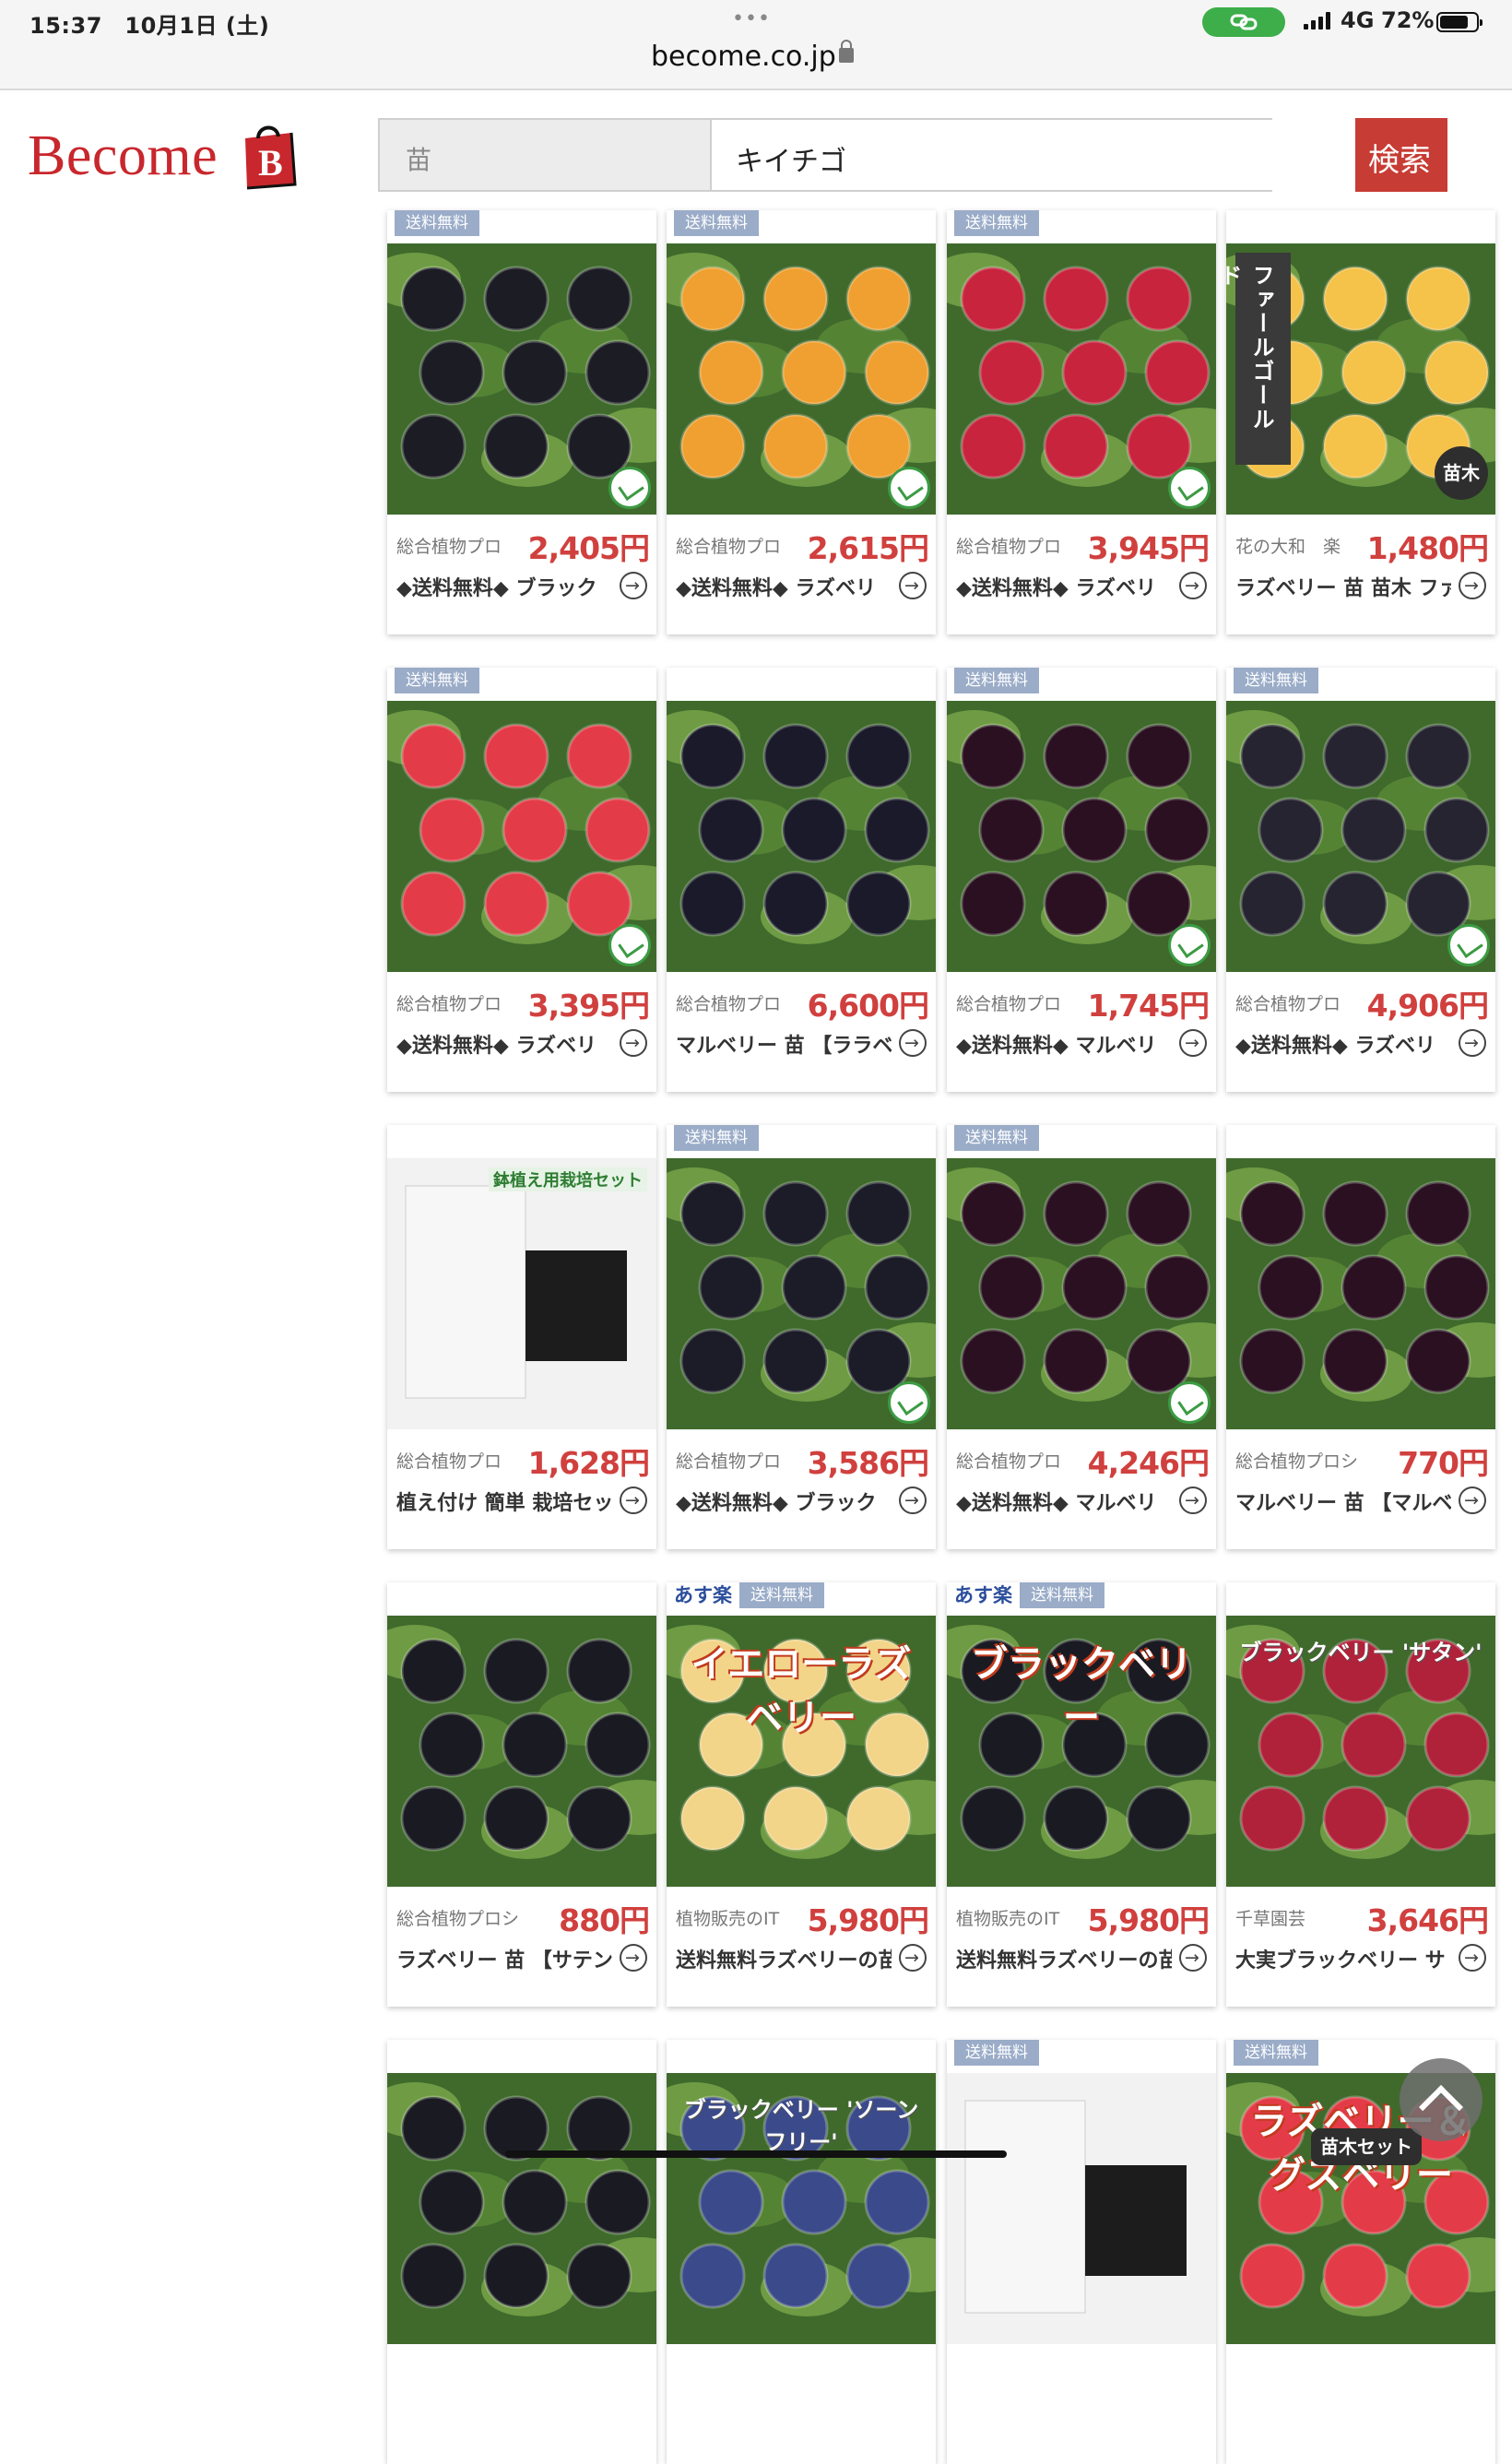  I want to click on product-card: 総合植物プロシ 880円 ラズベリー 苗 【サテン, so click(521, 1795).